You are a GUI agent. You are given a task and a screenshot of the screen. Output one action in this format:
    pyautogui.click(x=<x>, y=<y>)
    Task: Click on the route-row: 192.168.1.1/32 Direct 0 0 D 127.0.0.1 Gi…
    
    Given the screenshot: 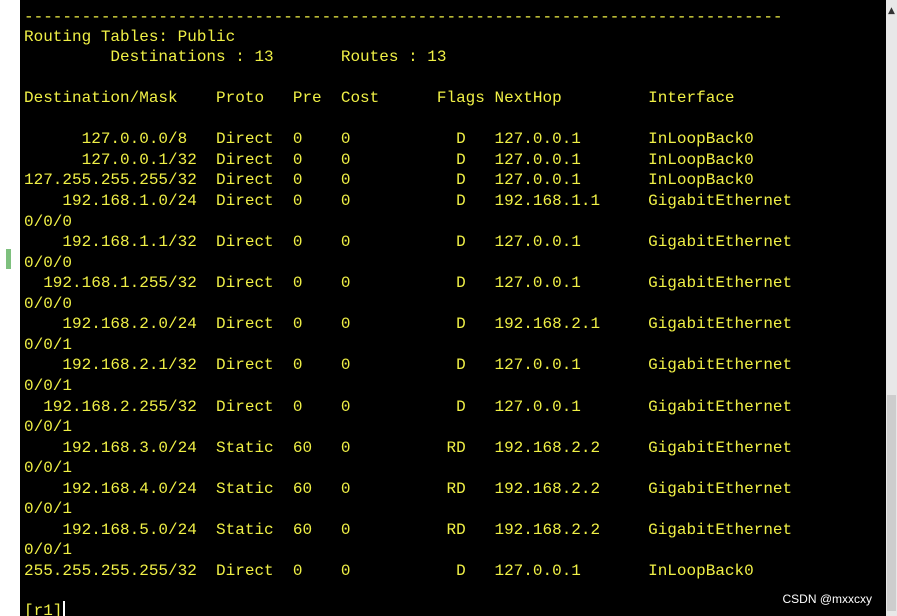 What is the action you would take?
    pyautogui.click(x=408, y=242)
    